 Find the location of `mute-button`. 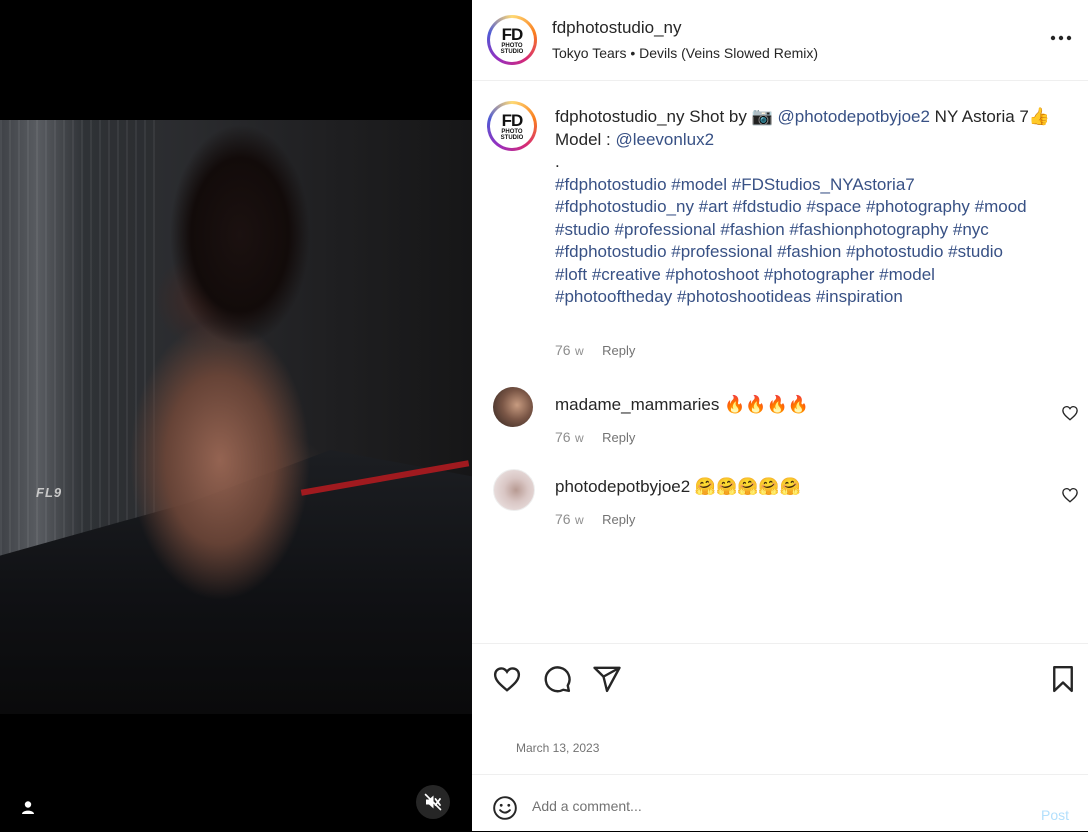

mute-button is located at coordinates (433, 802).